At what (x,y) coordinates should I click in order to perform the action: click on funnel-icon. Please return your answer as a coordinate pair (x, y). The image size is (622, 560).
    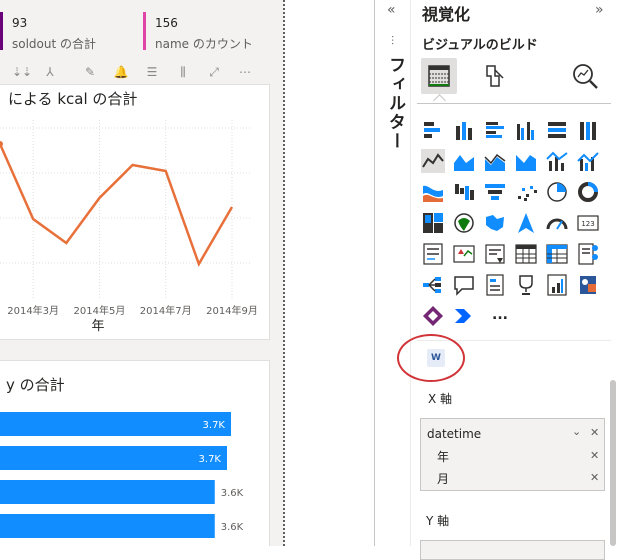
    Looking at the image, I should click on (495, 192).